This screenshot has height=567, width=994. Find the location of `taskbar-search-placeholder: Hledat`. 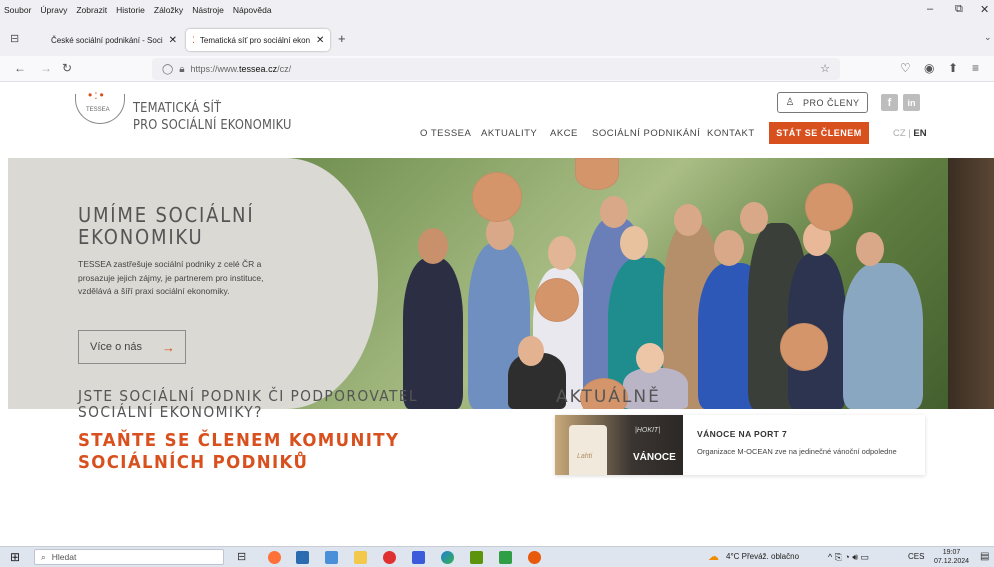

taskbar-search-placeholder: Hledat is located at coordinates (64, 557).